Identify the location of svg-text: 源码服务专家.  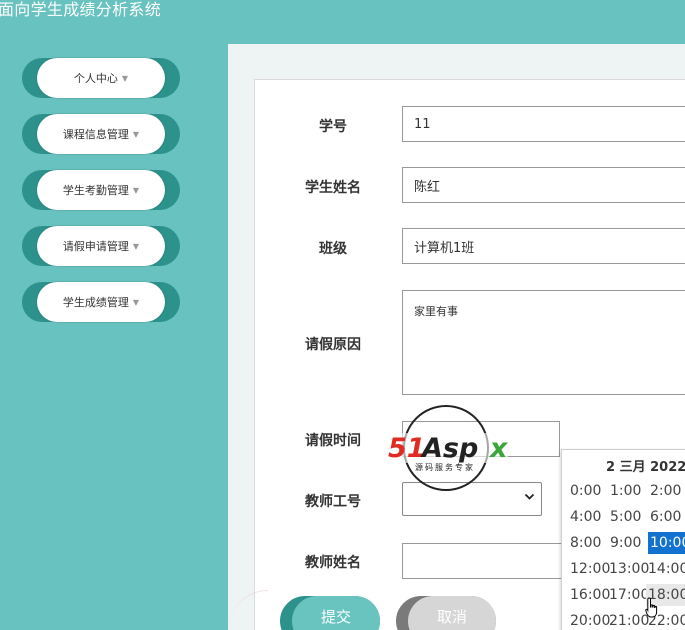
(445, 467).